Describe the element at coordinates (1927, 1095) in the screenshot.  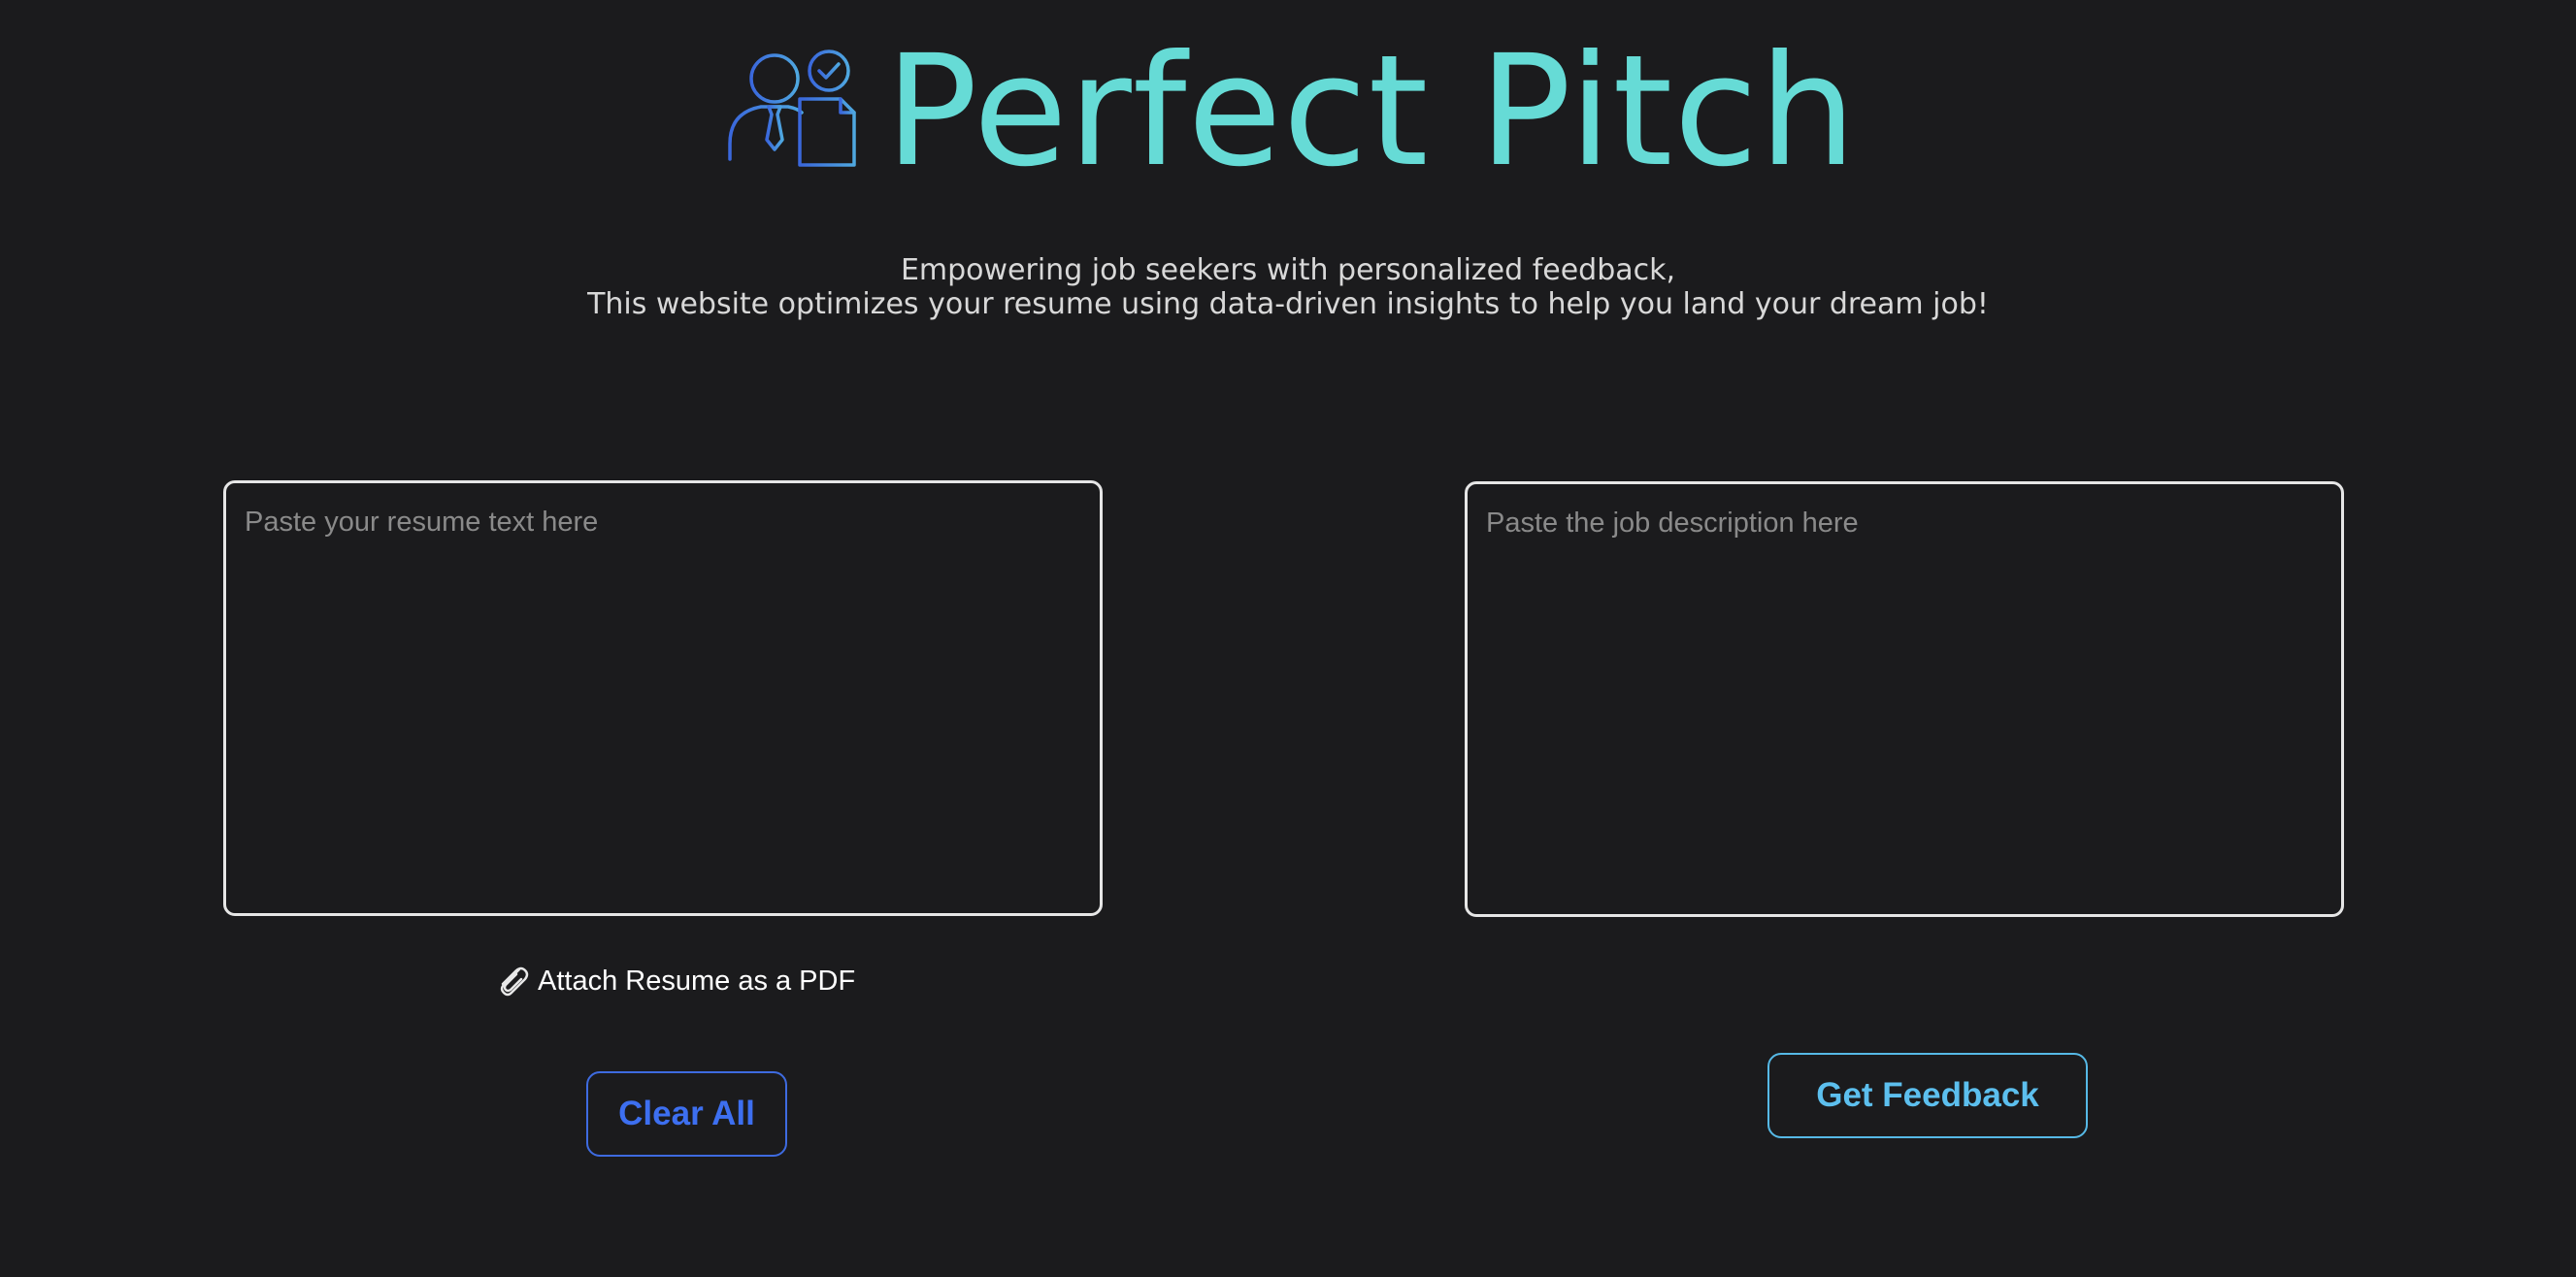
I see `get-feedback-button: Get Feedback` at that location.